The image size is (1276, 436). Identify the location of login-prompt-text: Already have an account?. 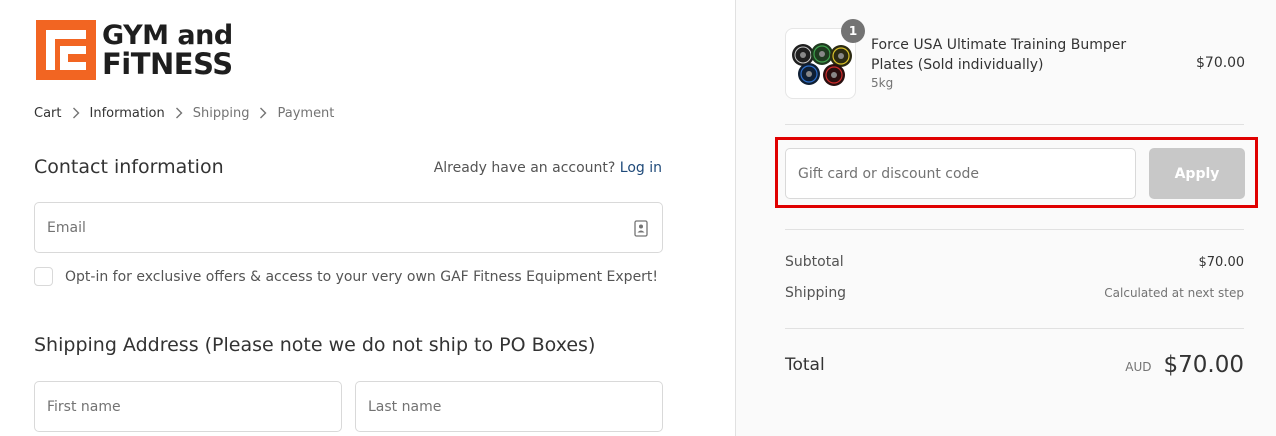
(524, 168).